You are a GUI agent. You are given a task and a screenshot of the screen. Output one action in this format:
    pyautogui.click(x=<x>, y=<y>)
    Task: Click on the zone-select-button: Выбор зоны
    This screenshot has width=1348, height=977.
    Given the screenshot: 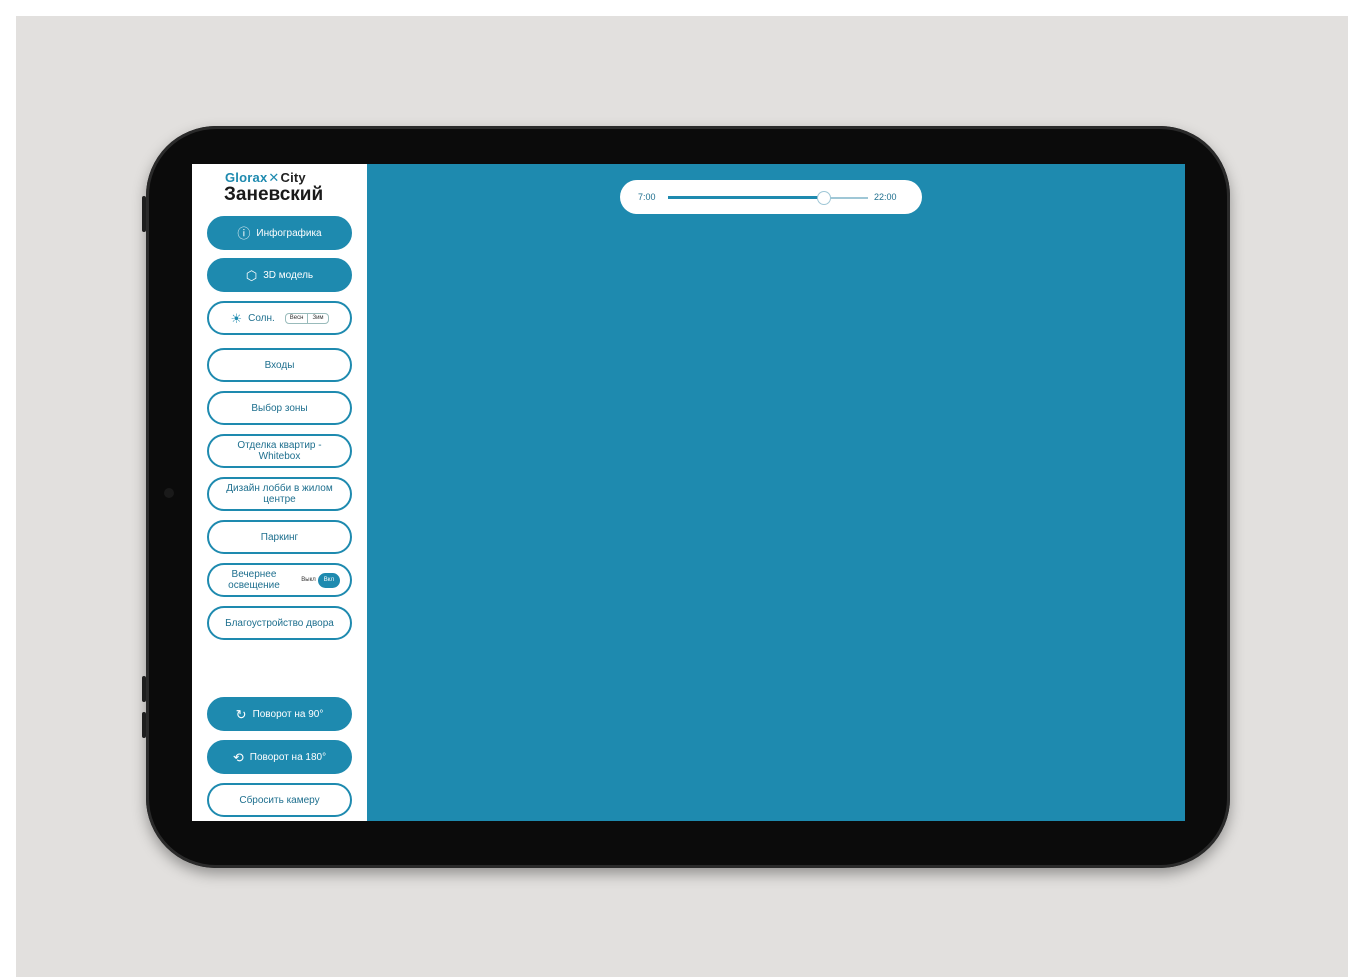 What is the action you would take?
    pyautogui.click(x=279, y=408)
    